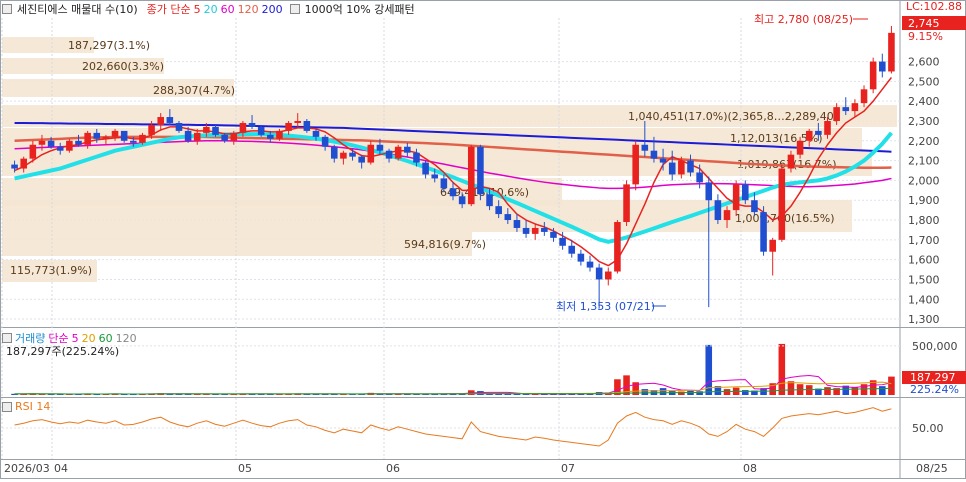 The height and width of the screenshot is (482, 966). What do you see at coordinates (7, 406) in the screenshot?
I see `rsi-menu-icon` at bounding box center [7, 406].